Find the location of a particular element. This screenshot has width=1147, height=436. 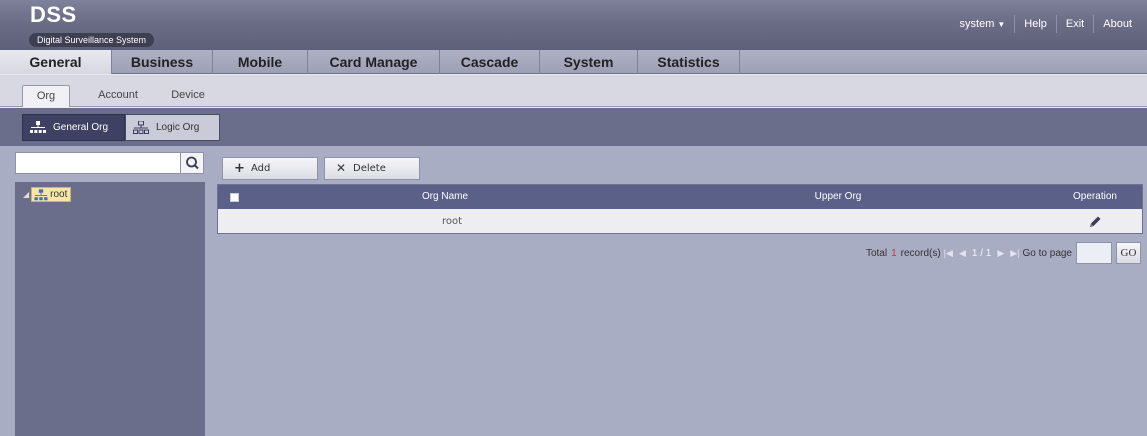

table-row: root is located at coordinates (680, 221).